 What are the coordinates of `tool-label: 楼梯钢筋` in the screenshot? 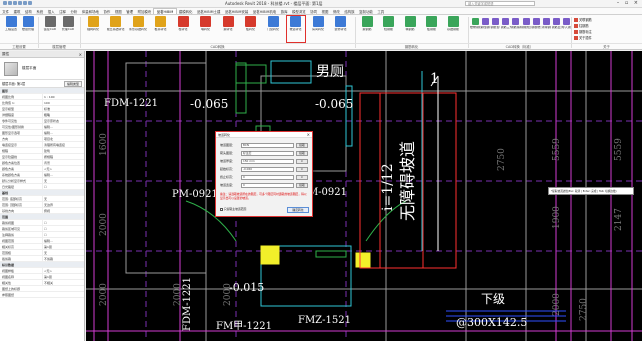 It's located at (475, 27).